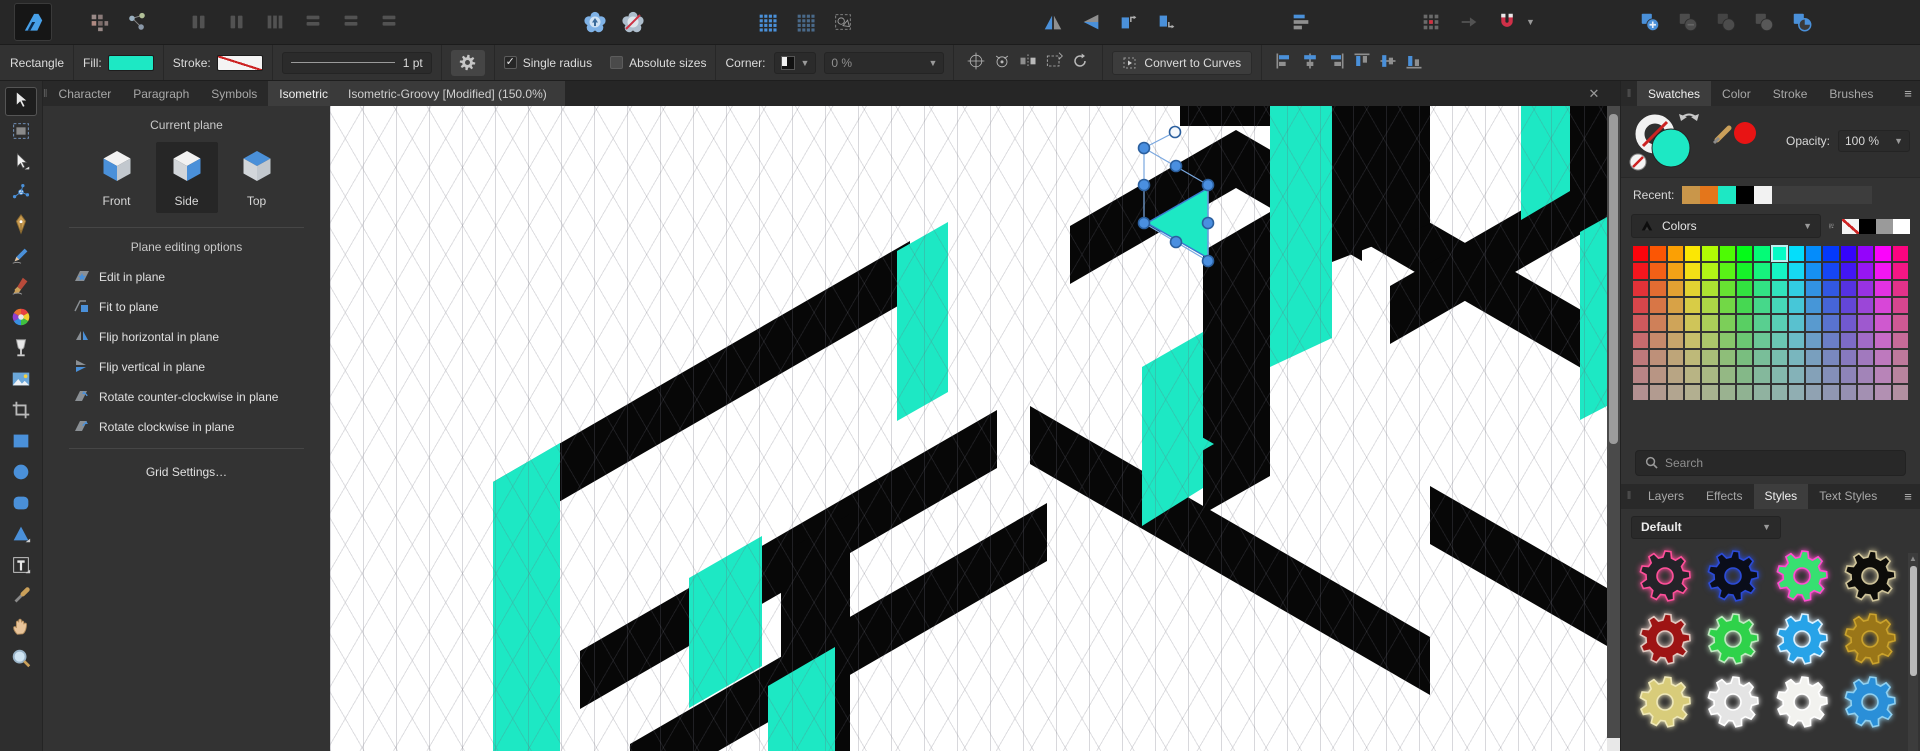 The width and height of the screenshot is (1920, 751). I want to click on tab-character: Character, so click(85, 93).